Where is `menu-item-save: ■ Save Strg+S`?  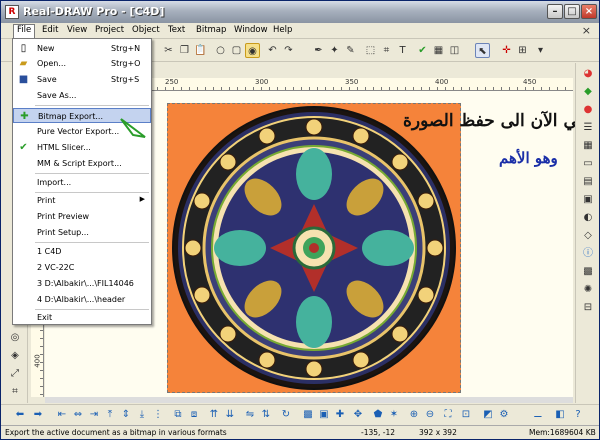
menu-item-save: ■ Save Strg+S is located at coordinates (82, 79).